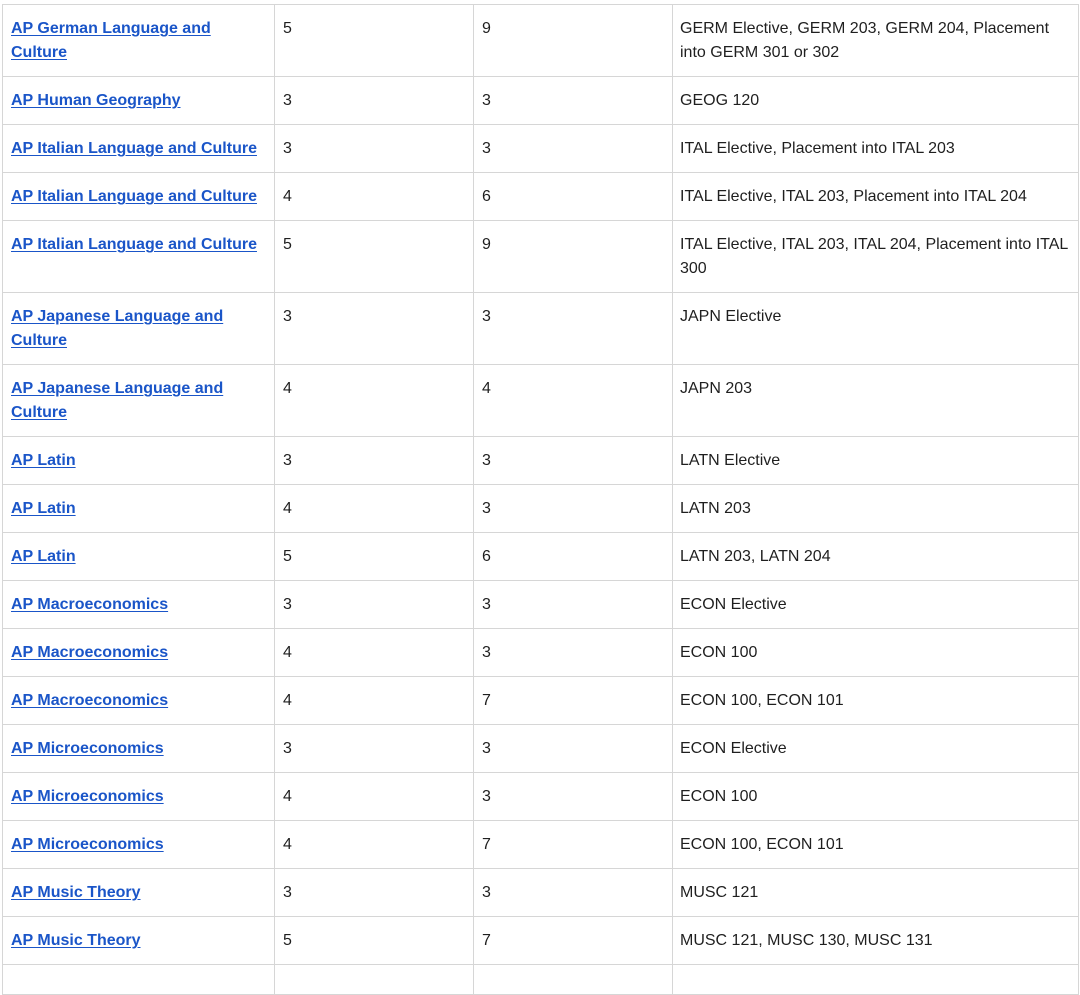 This screenshot has width=1080, height=995. I want to click on equivalent-cell: JAPN Elective, so click(875, 328).